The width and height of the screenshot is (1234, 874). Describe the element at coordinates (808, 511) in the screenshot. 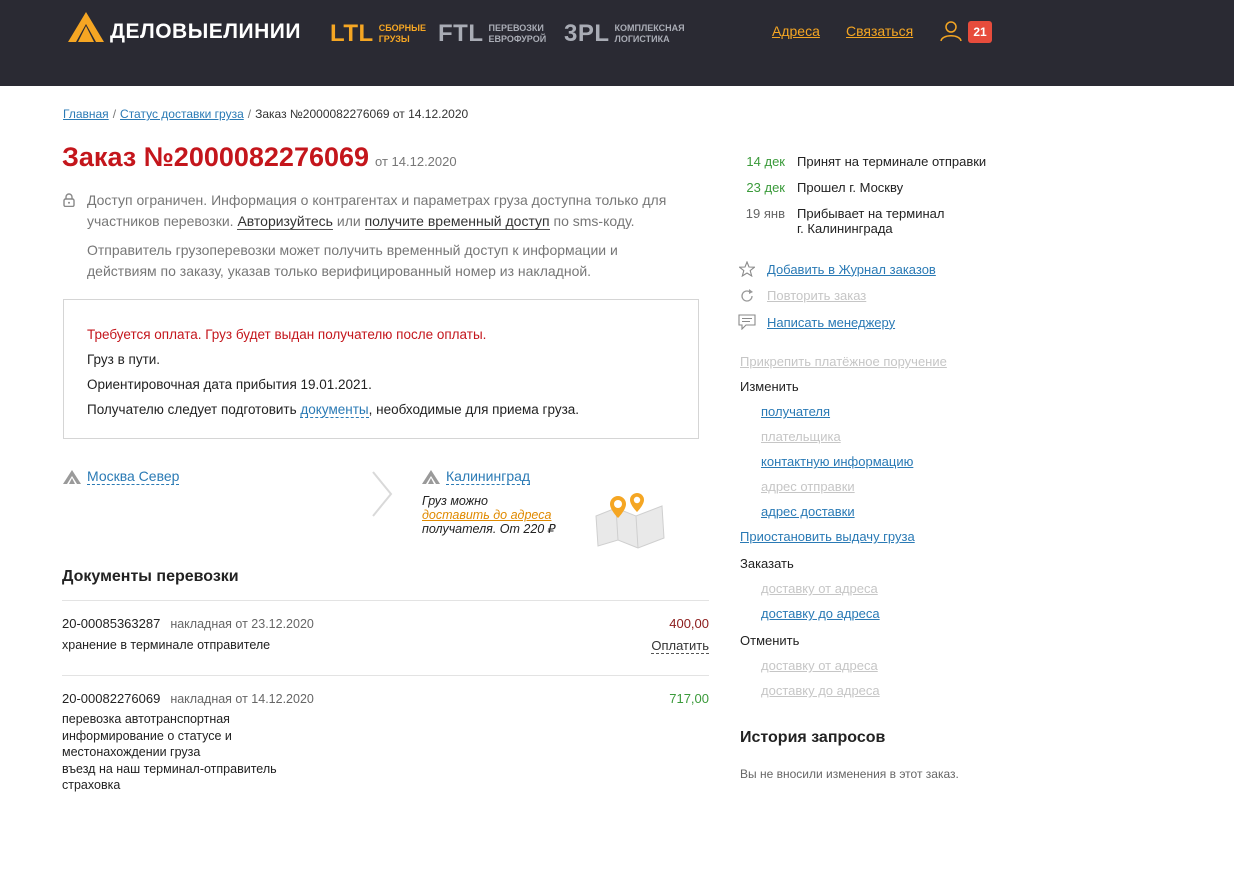

I see `change-delivery-address-link: адрес доставки` at that location.